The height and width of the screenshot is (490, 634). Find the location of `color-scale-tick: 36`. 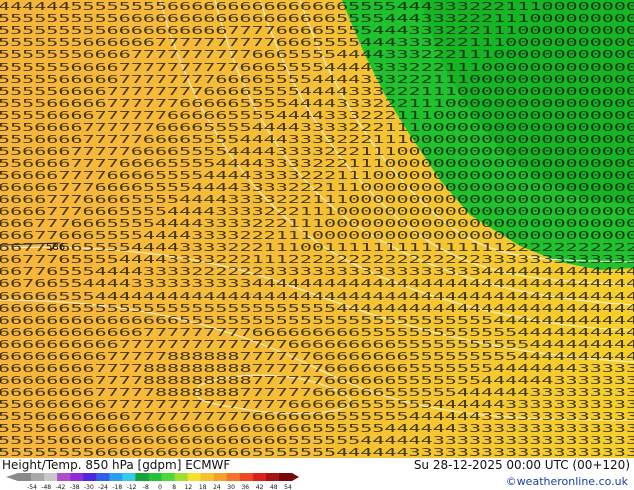

color-scale-tick: 36 is located at coordinates (245, 487).